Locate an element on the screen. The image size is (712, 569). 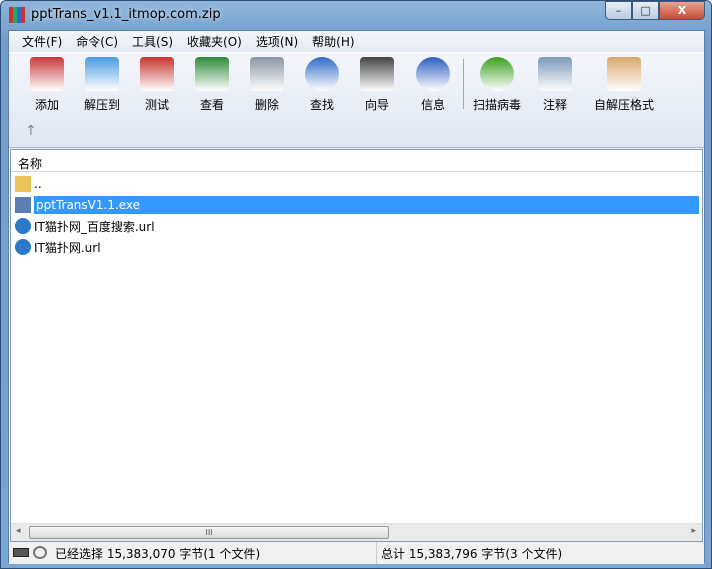
toolbar-button-8: 扫描病毒 is located at coordinates (497, 85).